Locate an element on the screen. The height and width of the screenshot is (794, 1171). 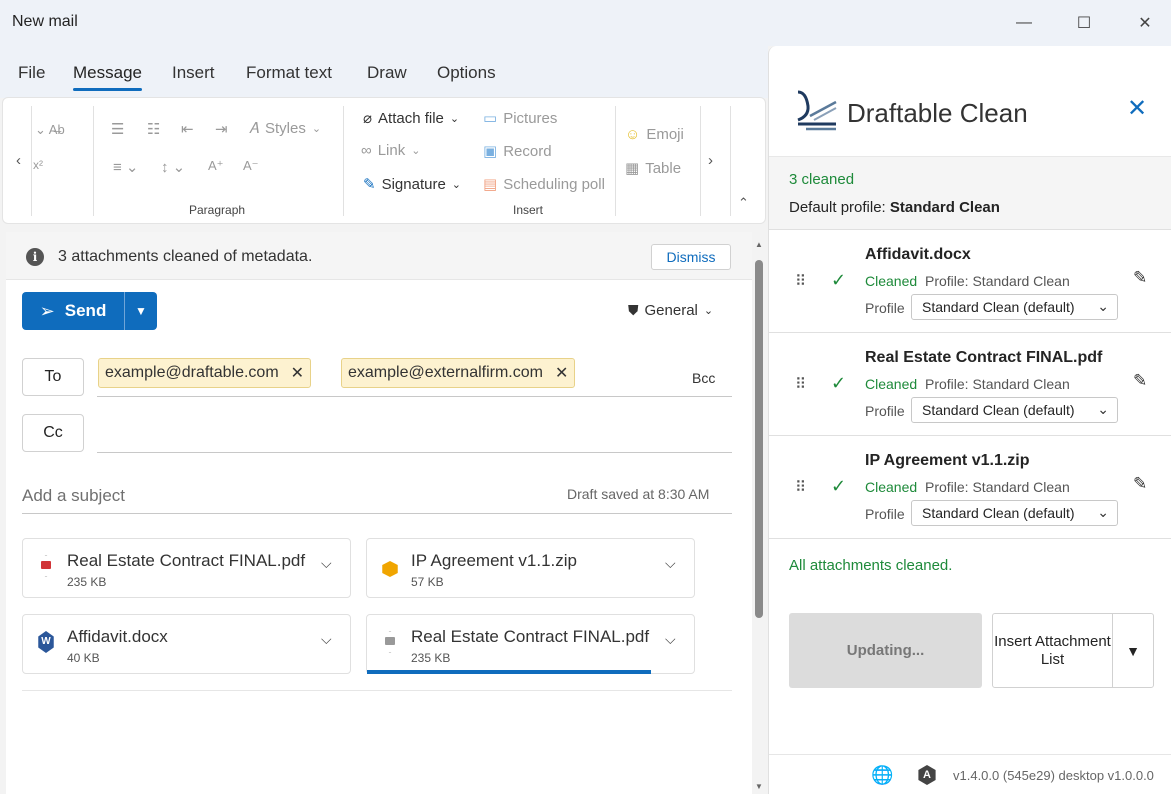
item-name: Real Estate Contract FINAL.pdf is located at coordinates (984, 357).